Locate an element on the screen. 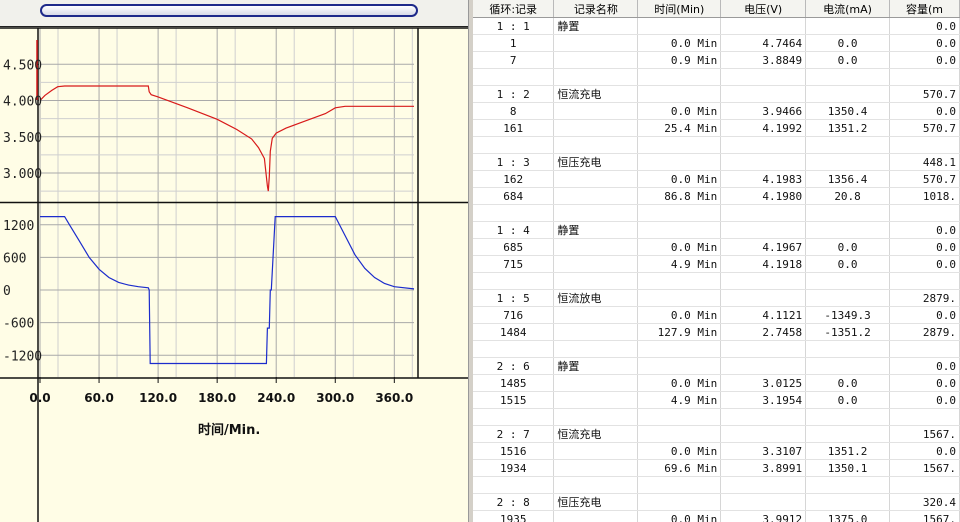 The height and width of the screenshot is (522, 960). table-row: 684 86.8 Min 4.1980 20.8 1018. is located at coordinates (716, 196).